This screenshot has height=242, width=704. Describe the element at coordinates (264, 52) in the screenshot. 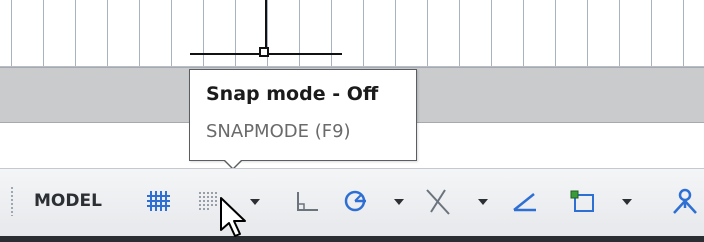

I see `pickbox-cursor` at that location.